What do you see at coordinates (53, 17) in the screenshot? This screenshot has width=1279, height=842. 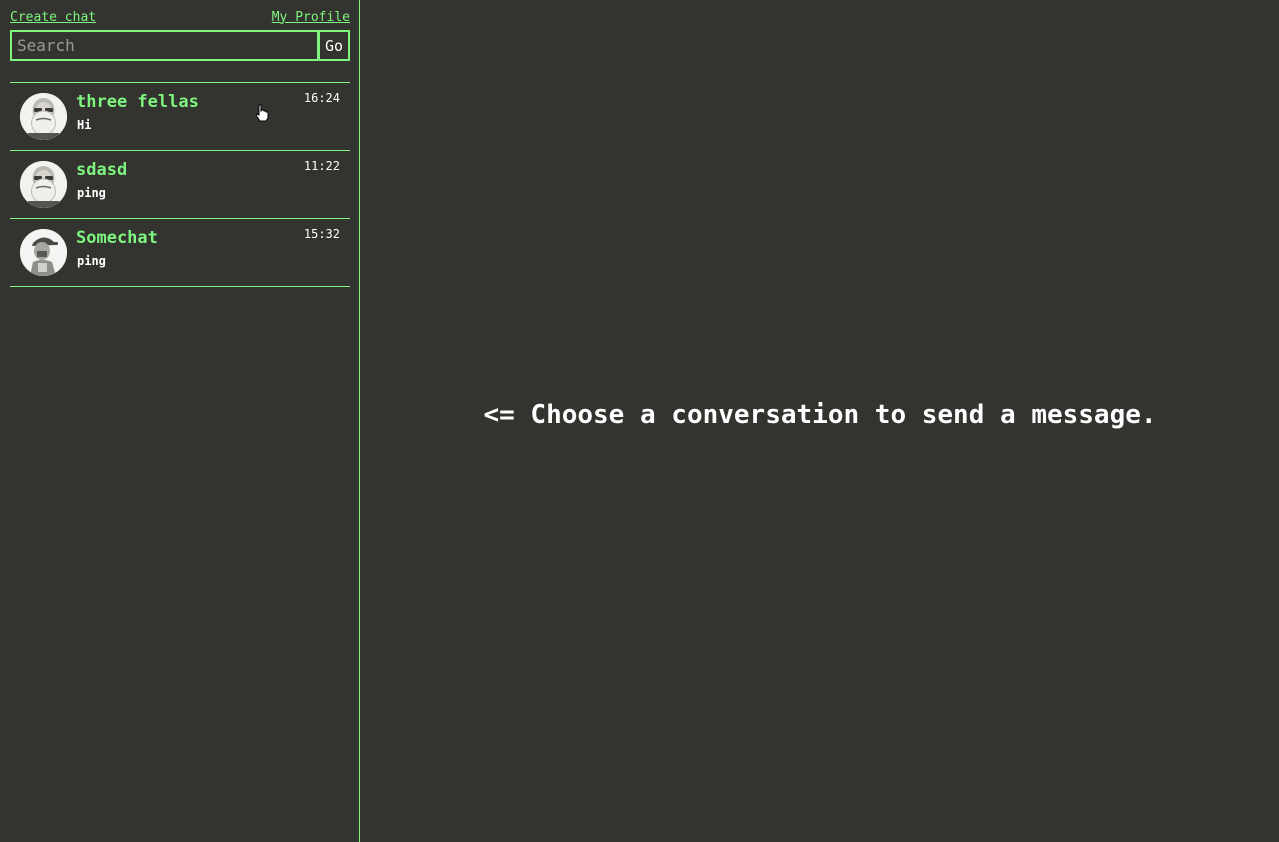 I see `create-chat-link: Create chat` at bounding box center [53, 17].